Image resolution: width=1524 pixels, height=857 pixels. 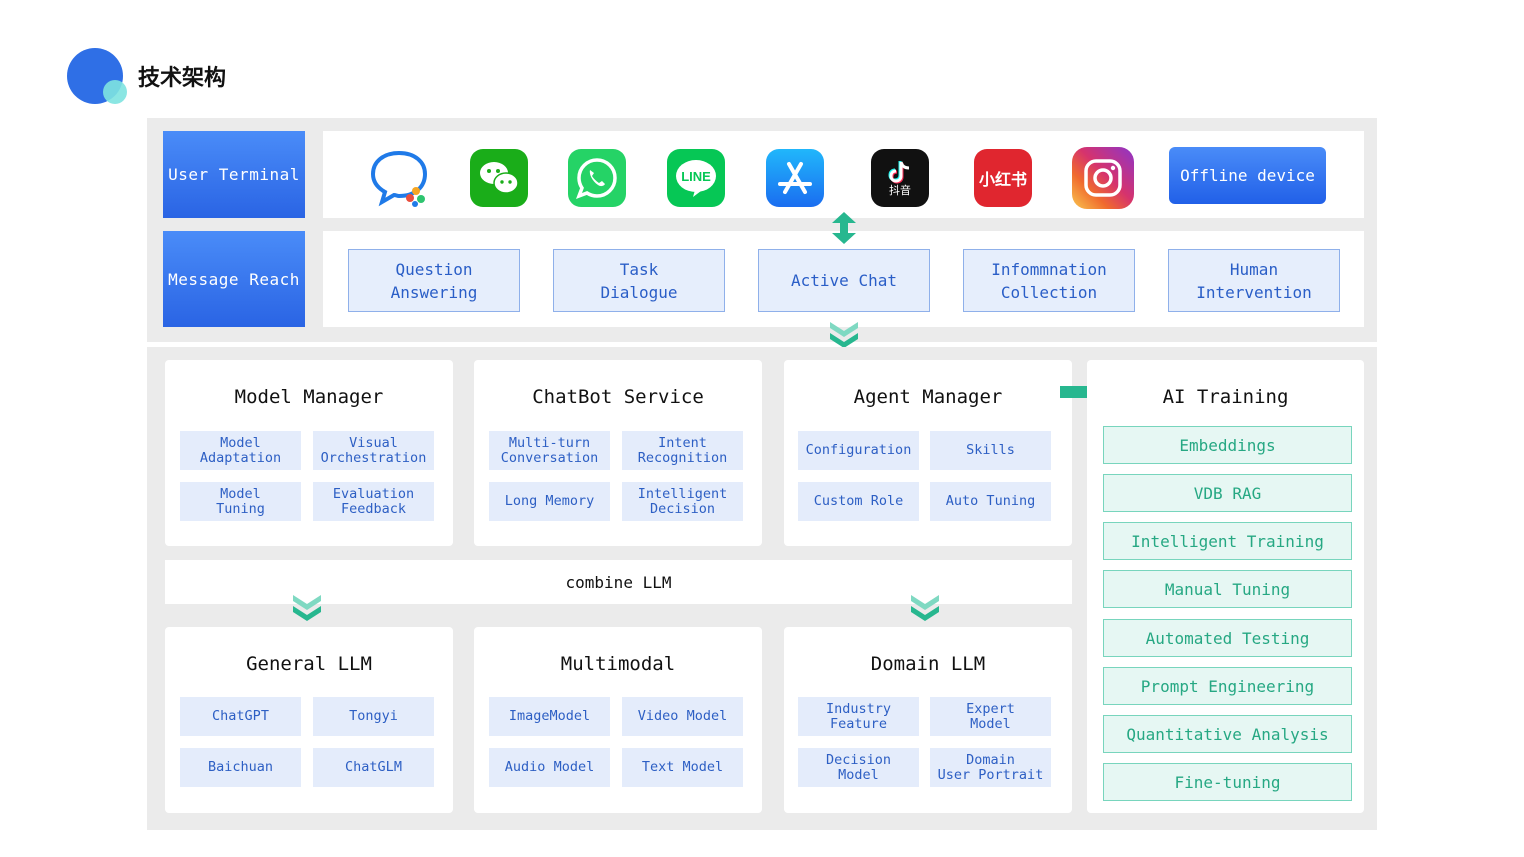 I want to click on wechat-icon, so click(x=499, y=178).